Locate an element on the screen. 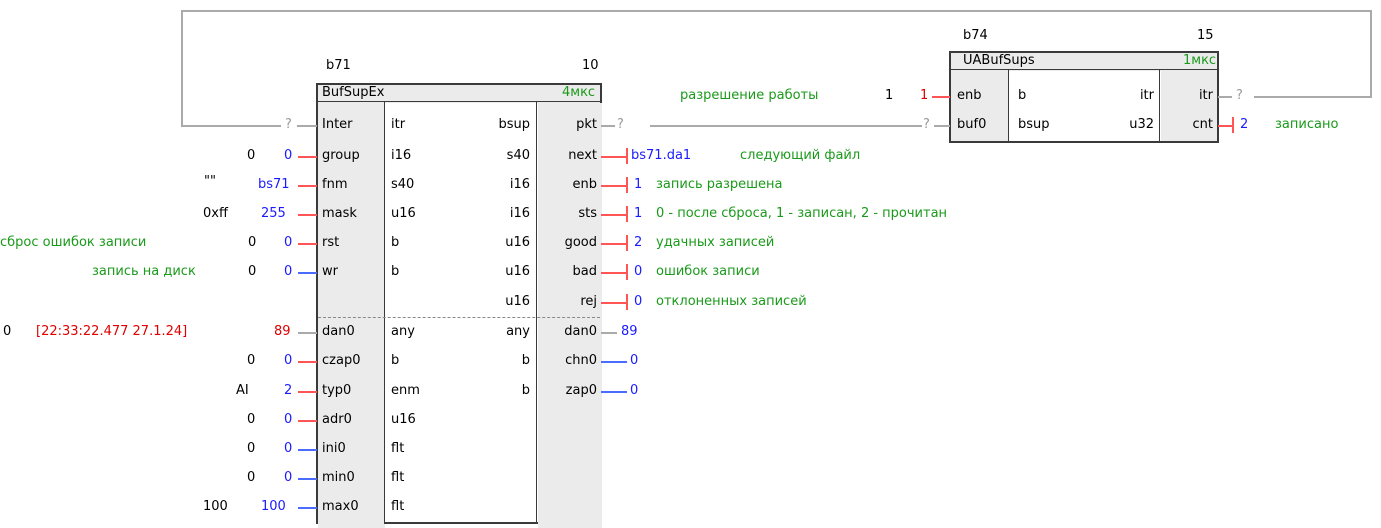 This screenshot has width=1381, height=528. b71-min0-pin is located at coordinates (307, 479).